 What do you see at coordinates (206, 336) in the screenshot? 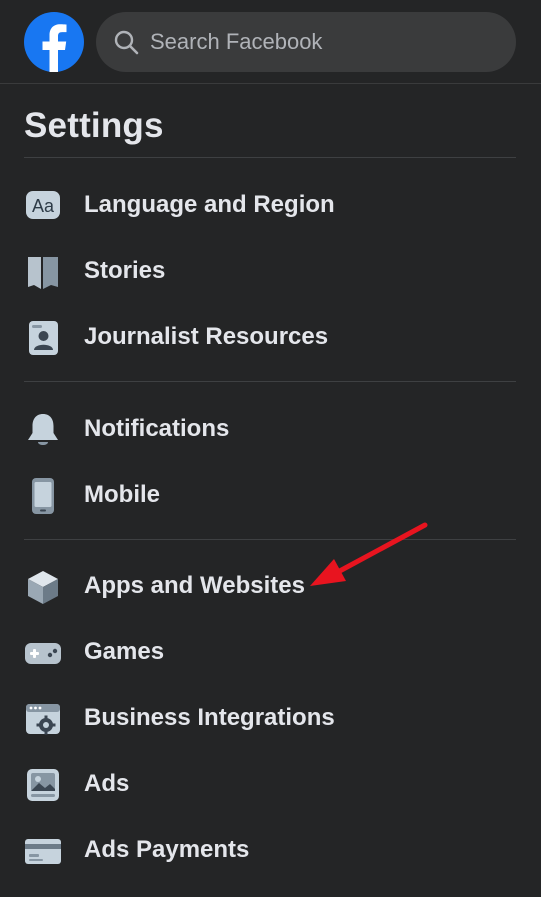
I see `settings-item-label: Journalist Resources` at bounding box center [206, 336].